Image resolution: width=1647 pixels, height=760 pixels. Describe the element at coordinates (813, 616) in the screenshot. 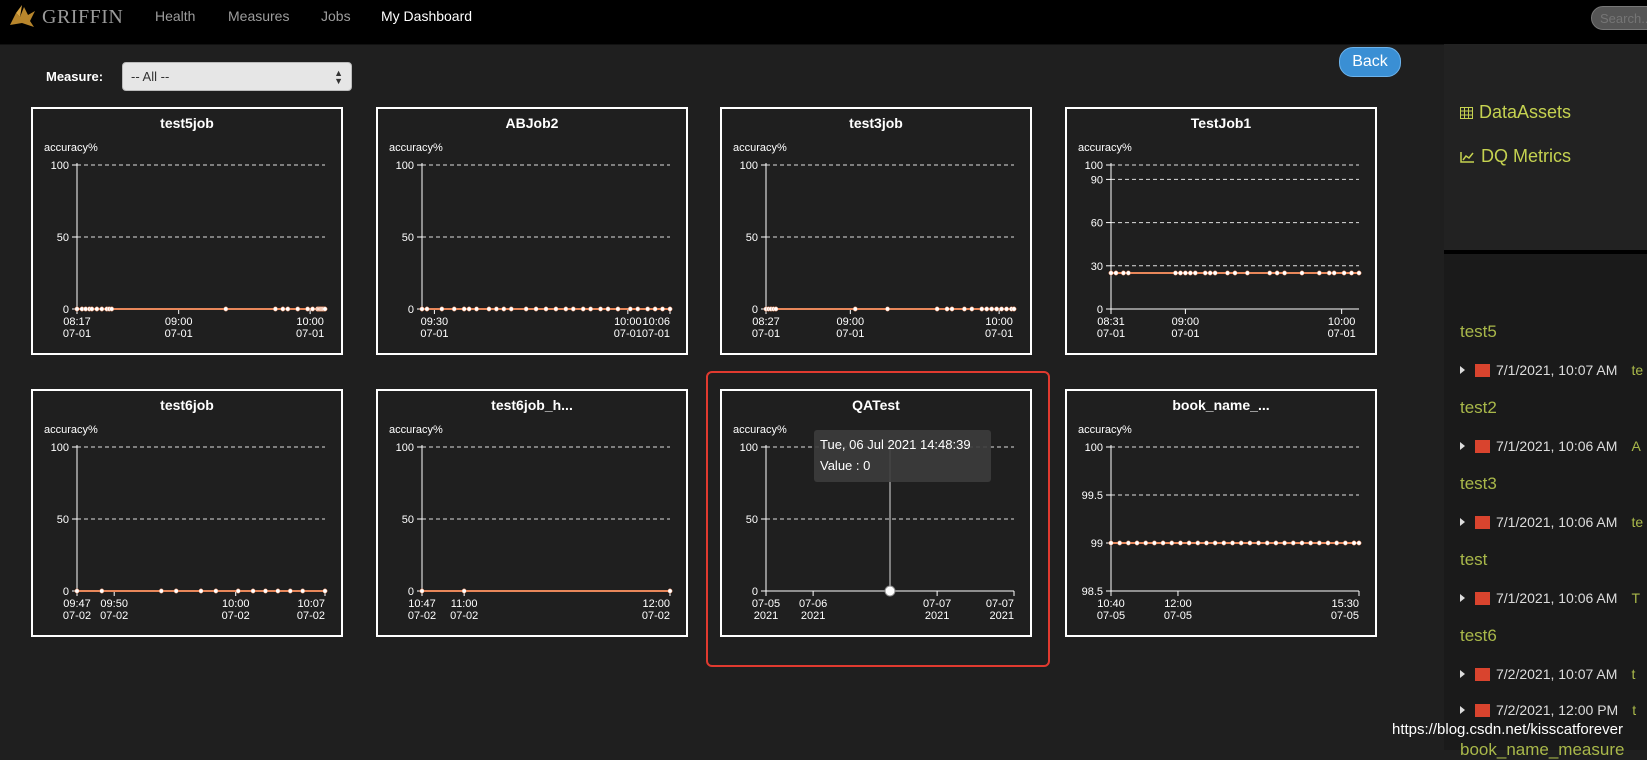

I see `x-tick-label: 2021` at that location.